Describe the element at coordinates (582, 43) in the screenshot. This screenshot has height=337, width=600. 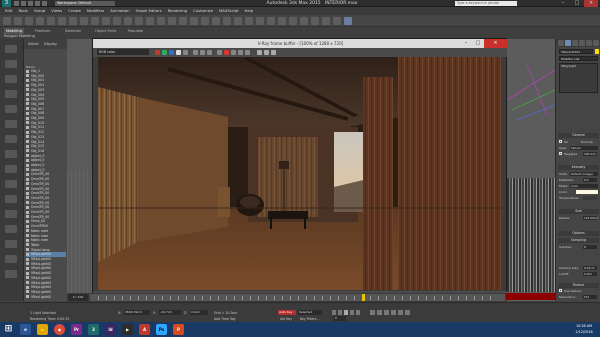
I see `motion-tab-icon` at that location.